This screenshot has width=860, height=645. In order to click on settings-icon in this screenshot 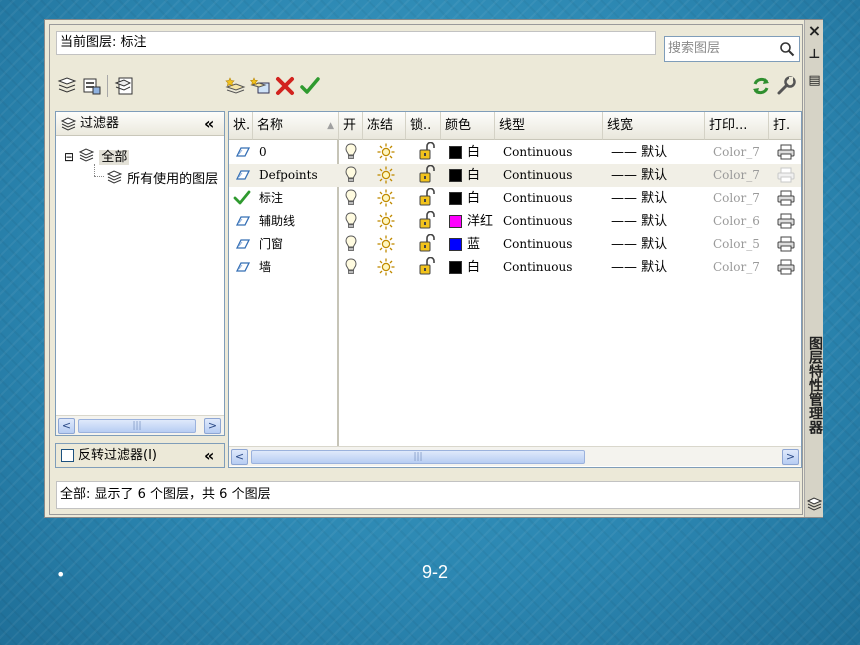, I will do `click(786, 86)`.